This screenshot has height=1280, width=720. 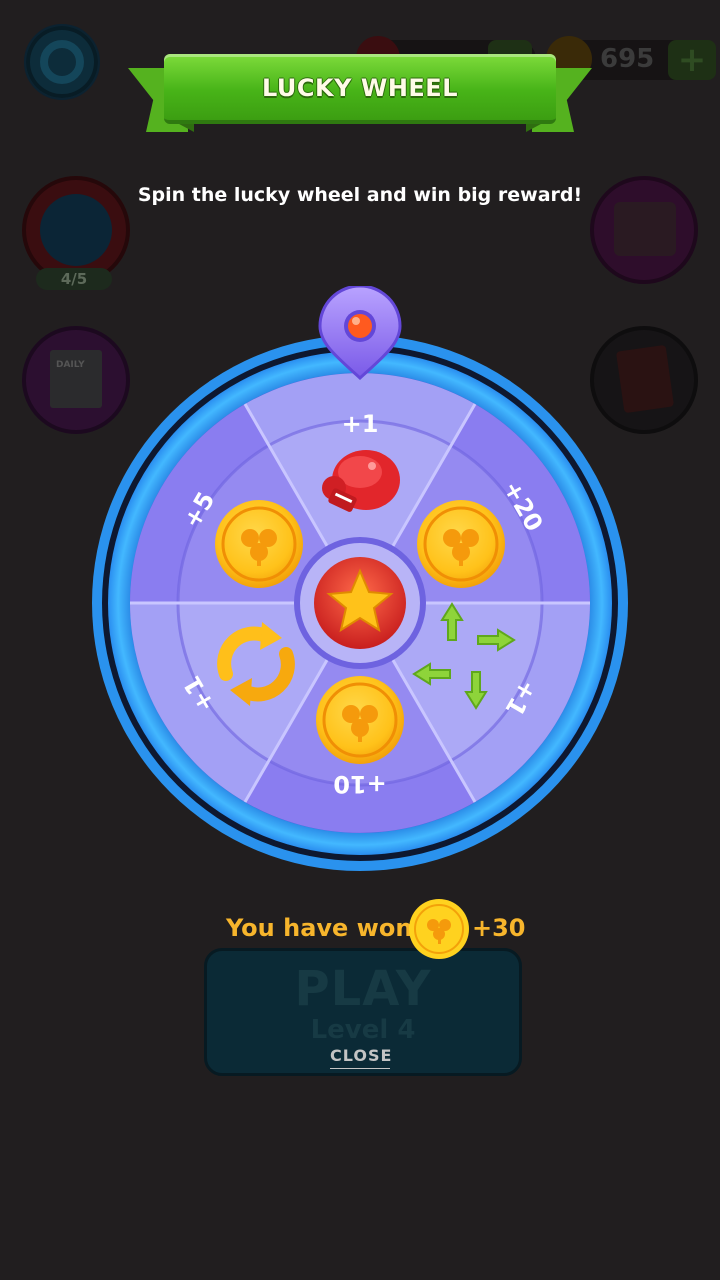 I want to click on add-coins-button: +, so click(x=692, y=60).